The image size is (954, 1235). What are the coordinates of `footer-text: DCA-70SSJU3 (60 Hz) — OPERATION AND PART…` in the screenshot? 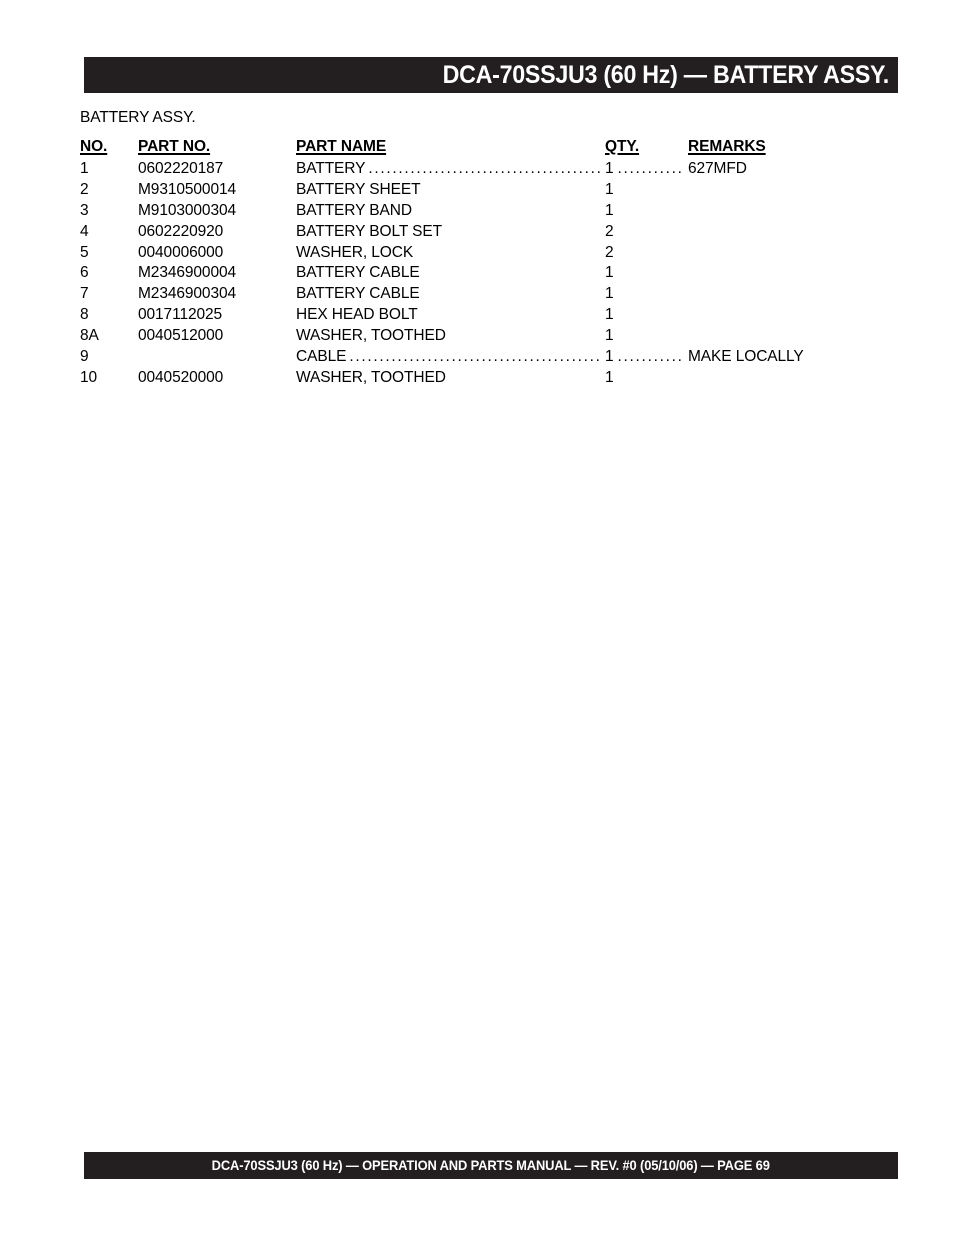 It's located at (491, 1165).